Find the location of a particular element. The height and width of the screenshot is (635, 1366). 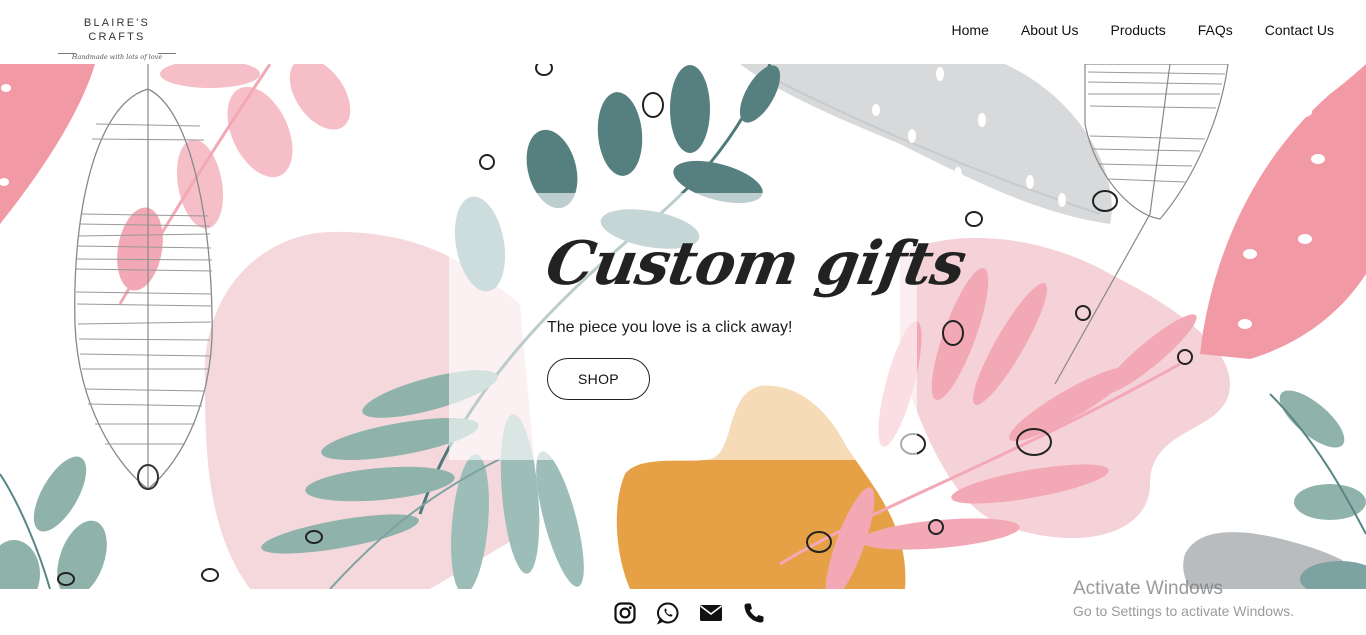

hero-subtitle: The piece you love is a click away! is located at coordinates (670, 327).